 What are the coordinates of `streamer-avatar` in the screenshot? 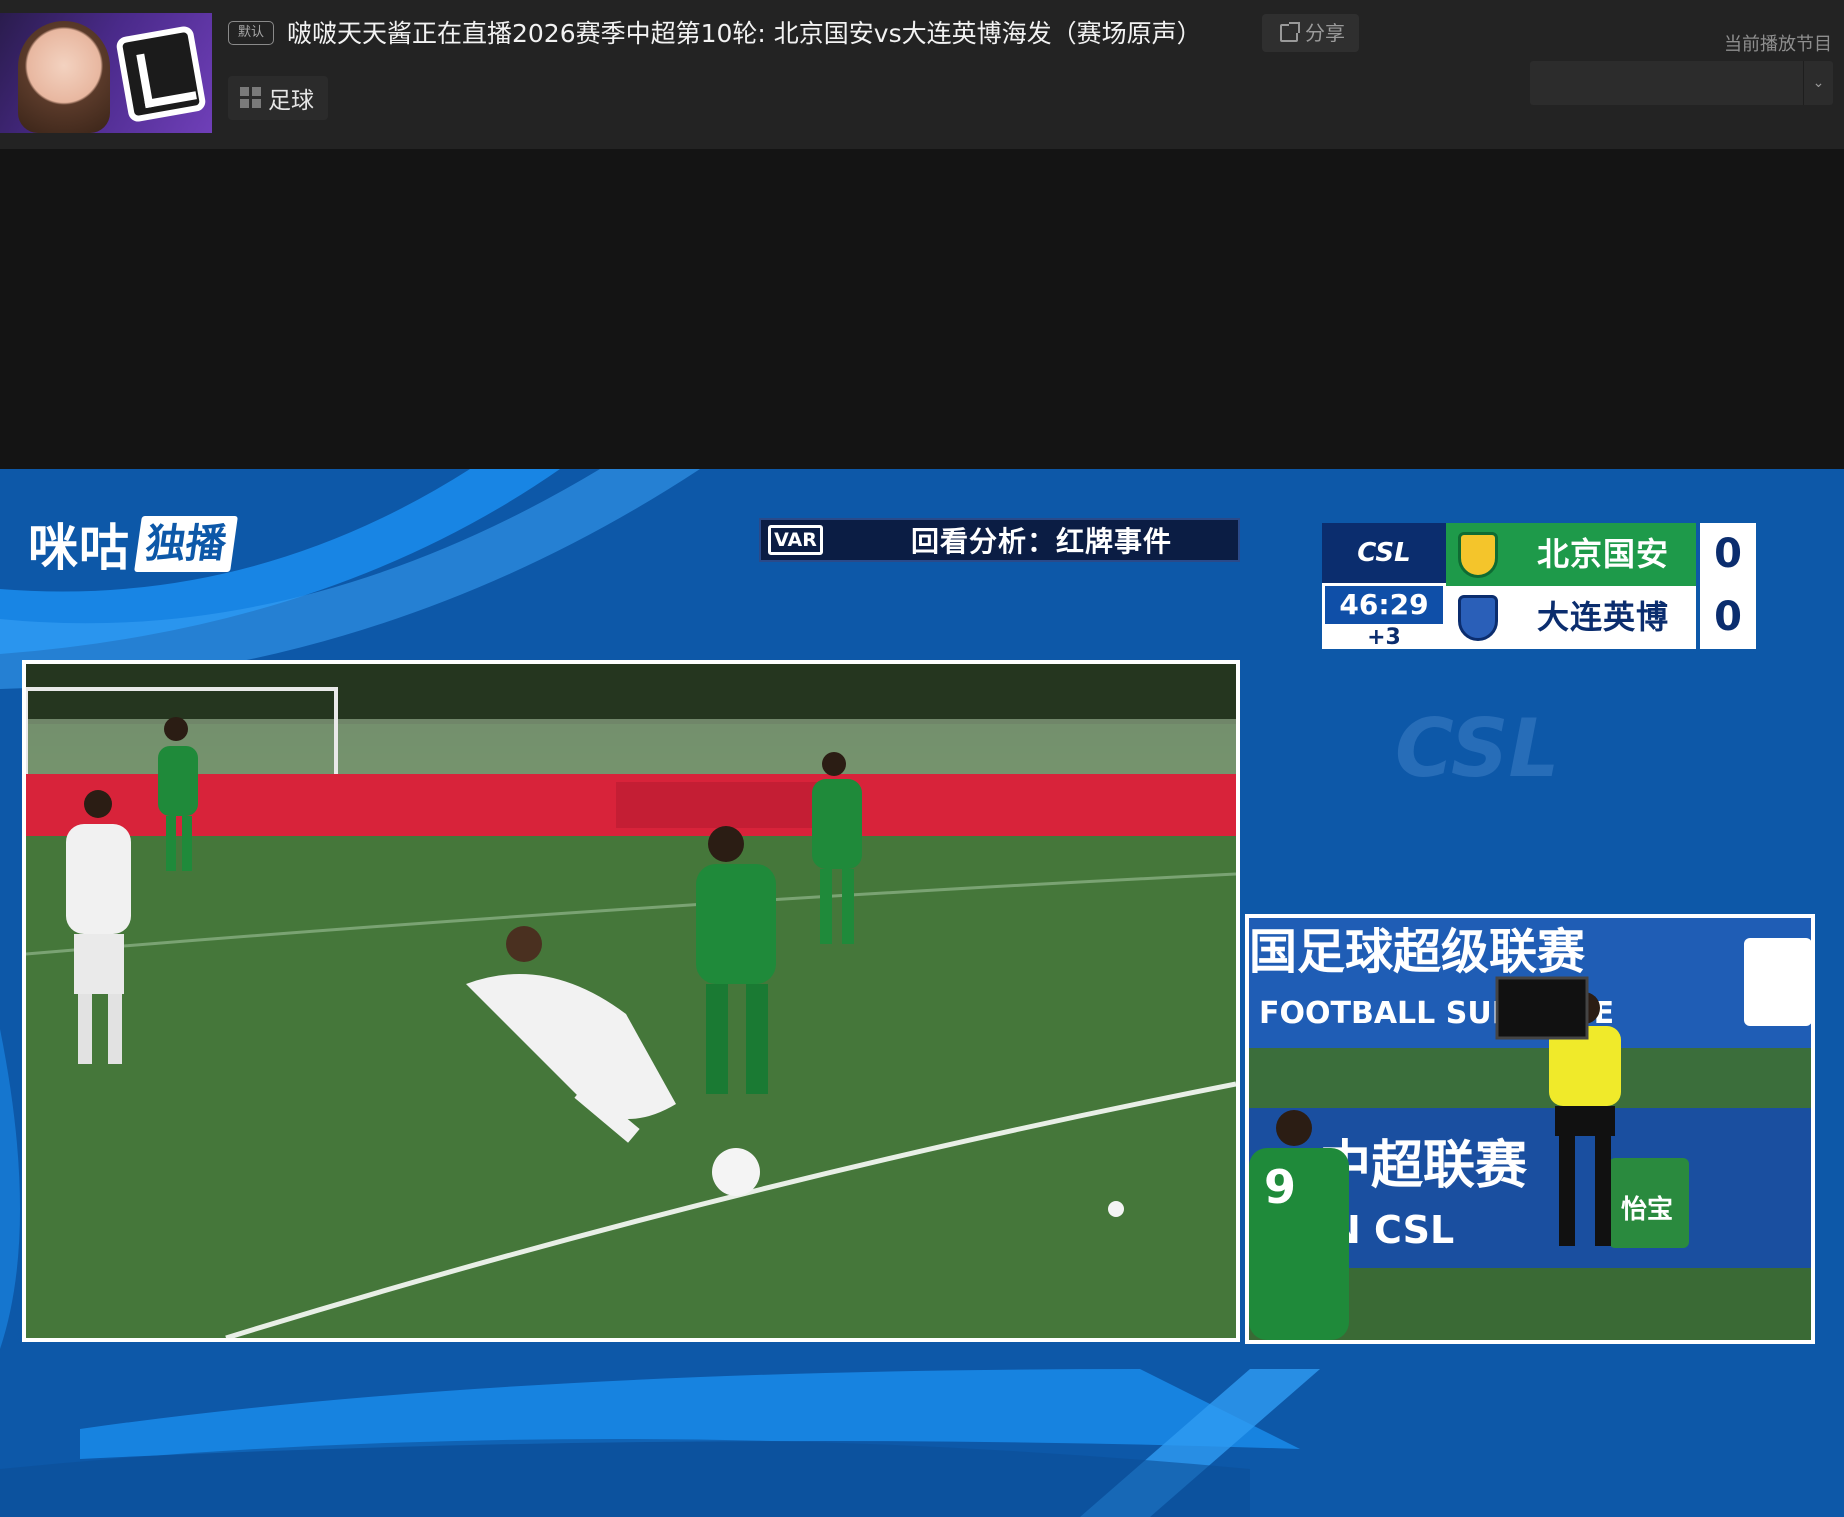 It's located at (106, 73).